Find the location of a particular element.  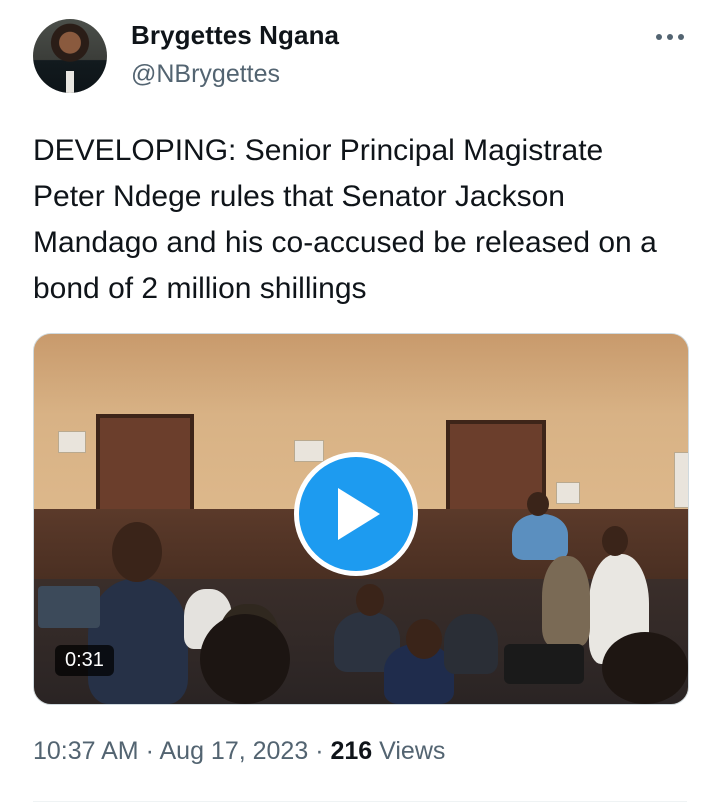

avatar is located at coordinates (70, 56).